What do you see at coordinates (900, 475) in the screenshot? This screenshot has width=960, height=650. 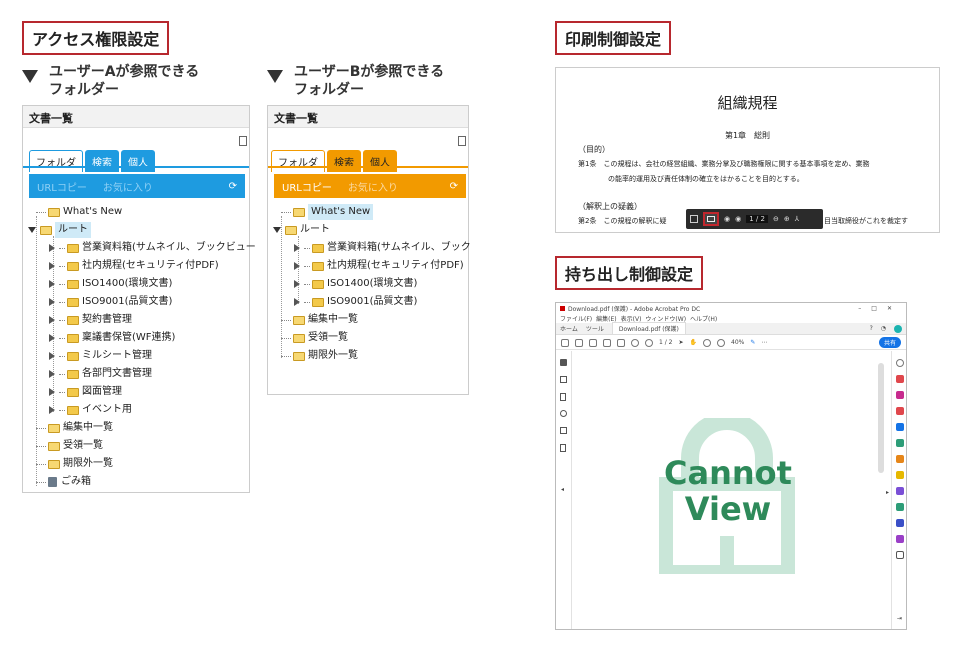 I see `note-icon` at bounding box center [900, 475].